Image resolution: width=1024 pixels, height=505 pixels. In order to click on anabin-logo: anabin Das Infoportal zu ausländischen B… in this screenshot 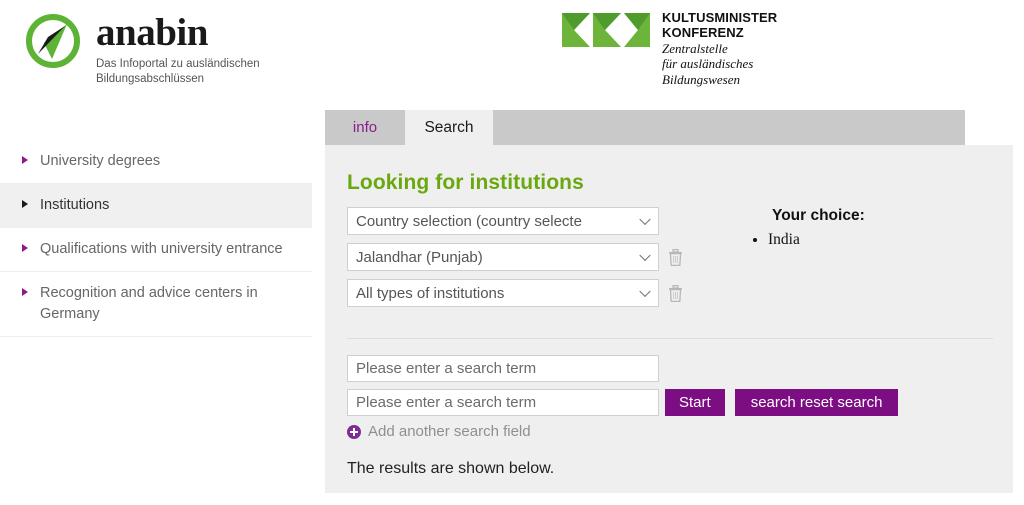, I will do `click(159, 47)`.